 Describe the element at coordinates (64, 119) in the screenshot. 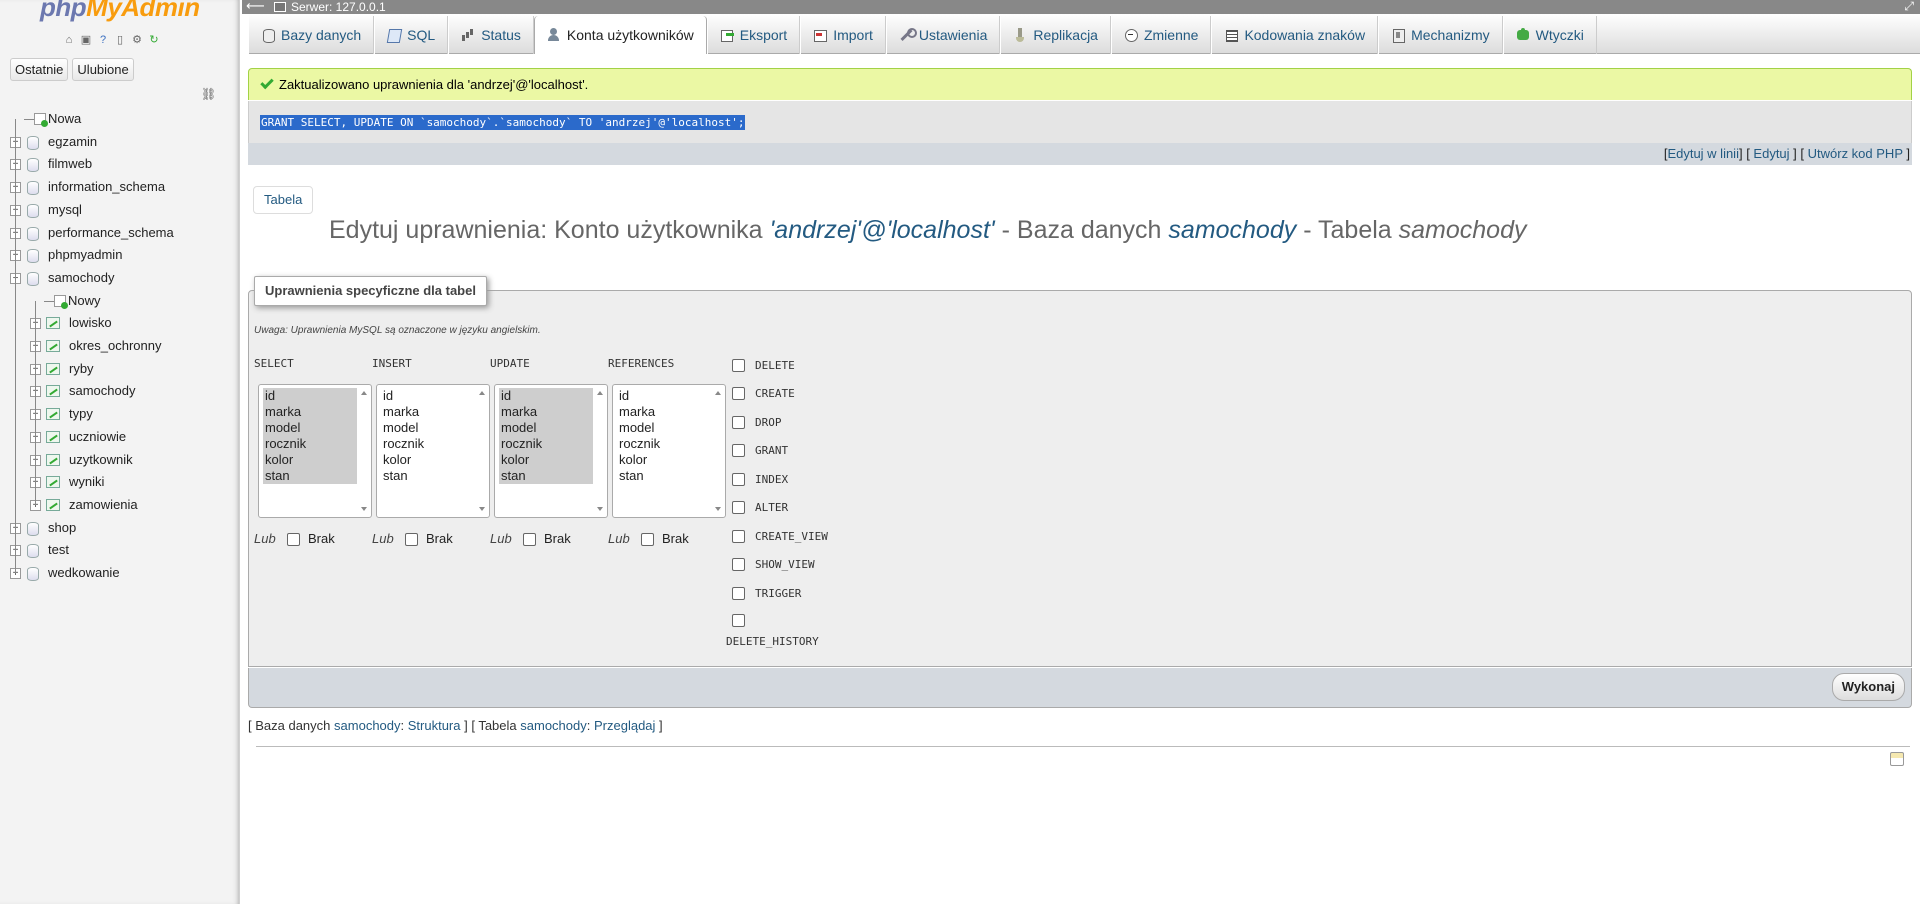

I see `tree-label: Nowa` at that location.